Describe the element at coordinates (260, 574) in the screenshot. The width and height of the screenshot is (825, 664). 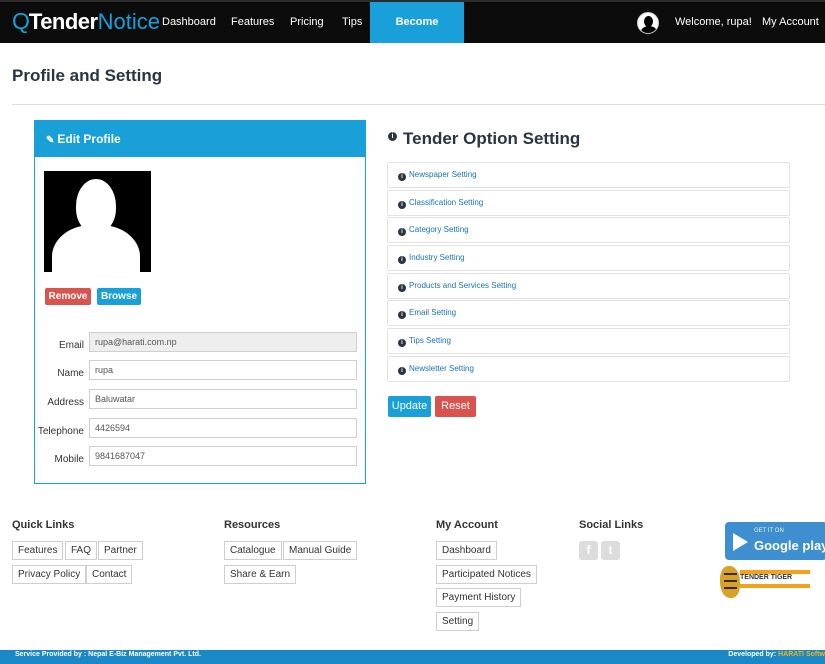
I see `footer-link-share-earn: Share & Earn` at that location.